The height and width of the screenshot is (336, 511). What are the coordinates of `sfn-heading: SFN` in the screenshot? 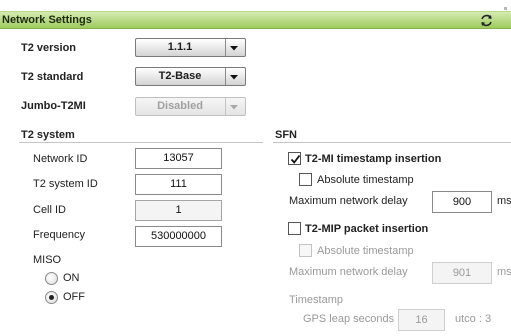 It's located at (286, 135).